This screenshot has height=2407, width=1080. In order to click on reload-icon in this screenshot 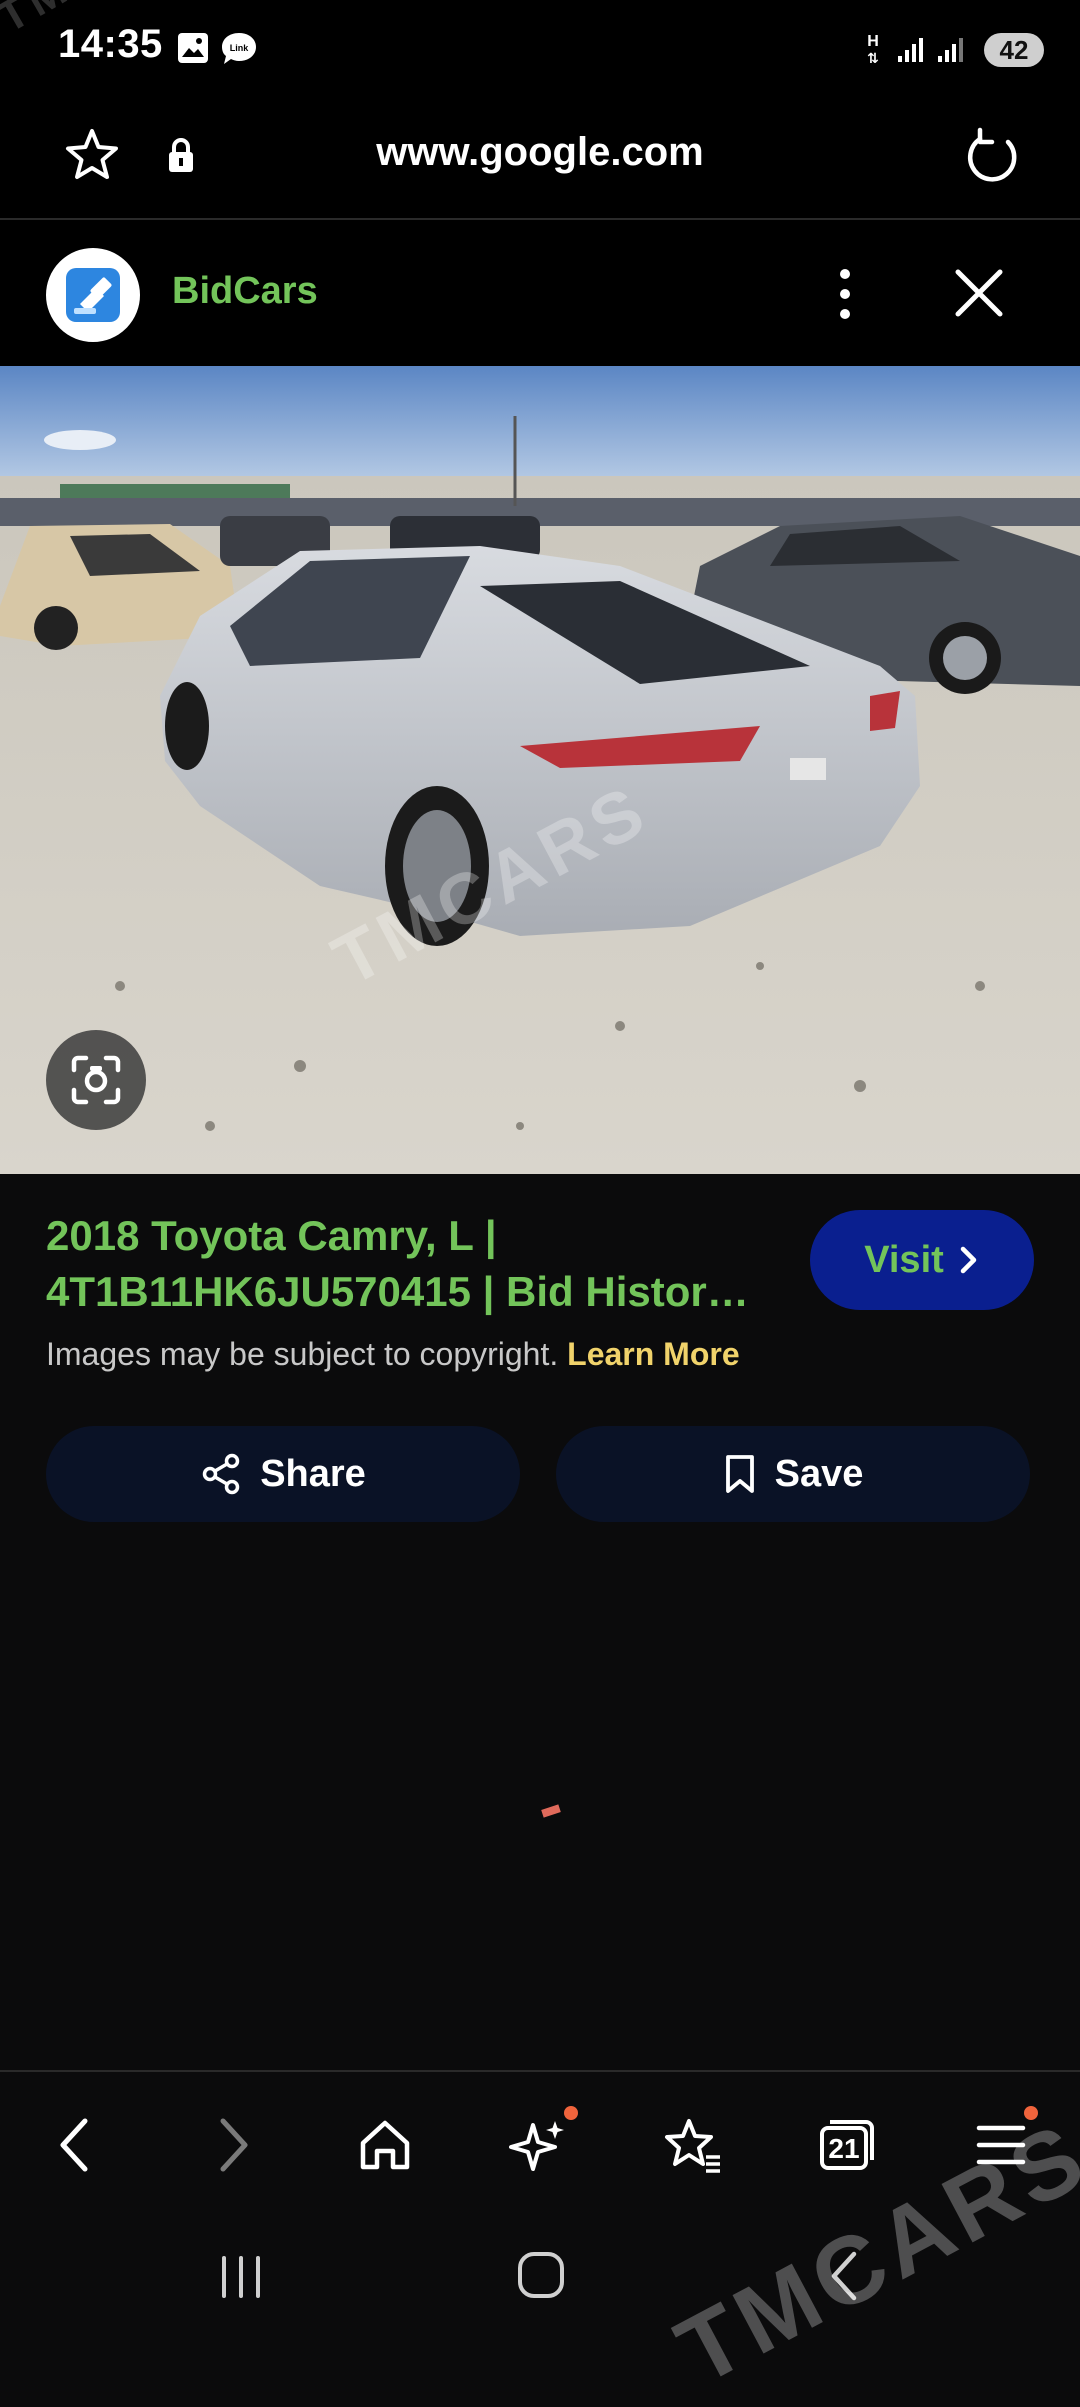, I will do `click(993, 157)`.